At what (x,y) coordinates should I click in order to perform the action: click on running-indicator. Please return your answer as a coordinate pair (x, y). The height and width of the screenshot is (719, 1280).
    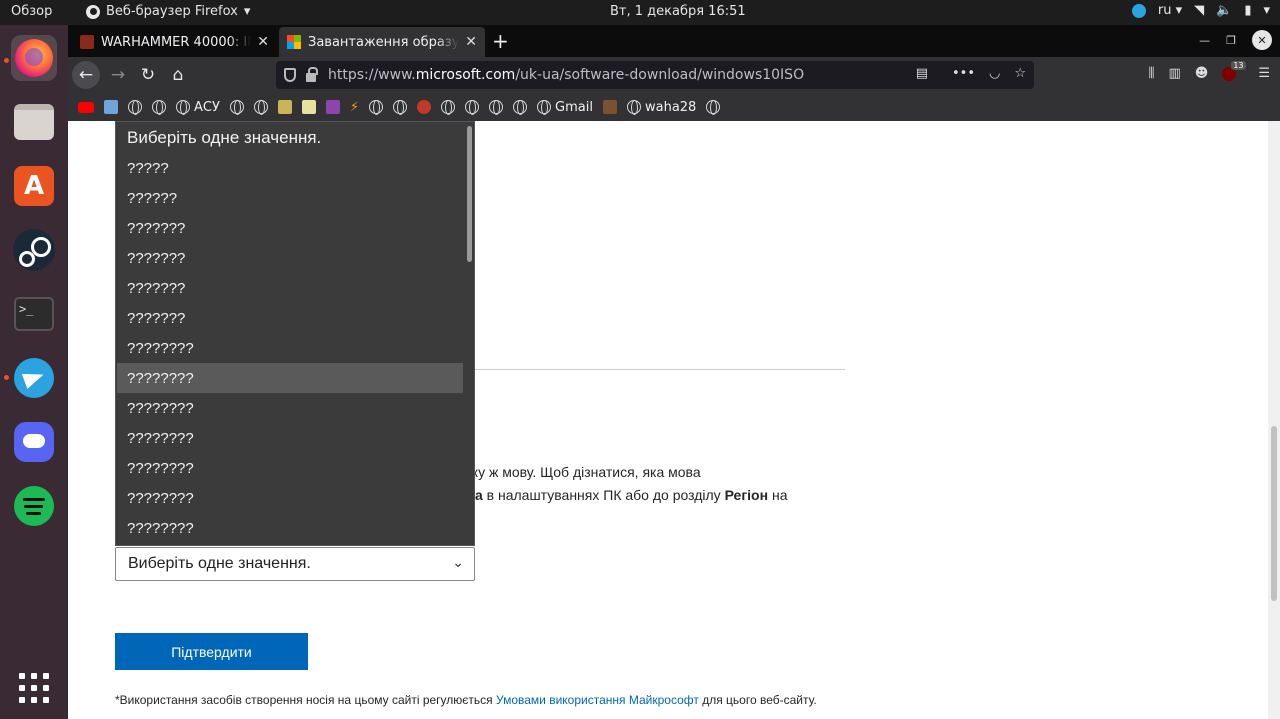
    Looking at the image, I should click on (6, 60).